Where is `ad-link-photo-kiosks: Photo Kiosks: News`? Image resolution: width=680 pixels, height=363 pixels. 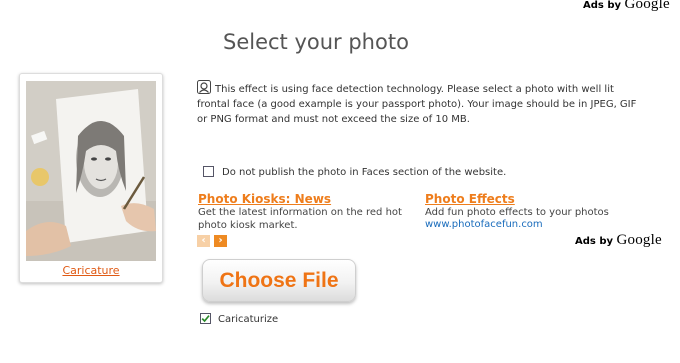
ad-link-photo-kiosks: Photo Kiosks: News is located at coordinates (264, 199).